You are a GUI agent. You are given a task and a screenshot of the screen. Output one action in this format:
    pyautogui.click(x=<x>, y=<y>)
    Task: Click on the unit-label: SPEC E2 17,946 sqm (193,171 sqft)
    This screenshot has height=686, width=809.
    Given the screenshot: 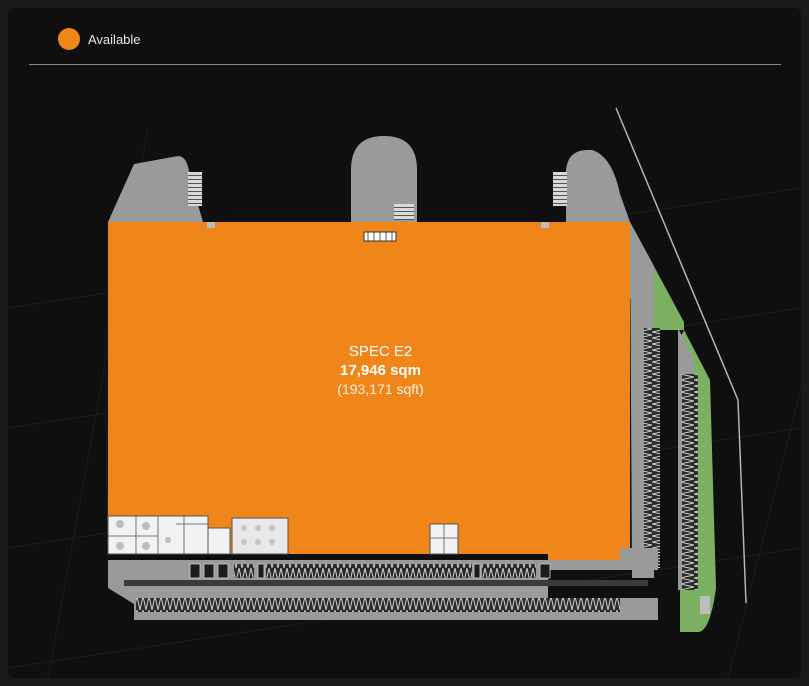 What is the action you would take?
    pyautogui.click(x=380, y=370)
    